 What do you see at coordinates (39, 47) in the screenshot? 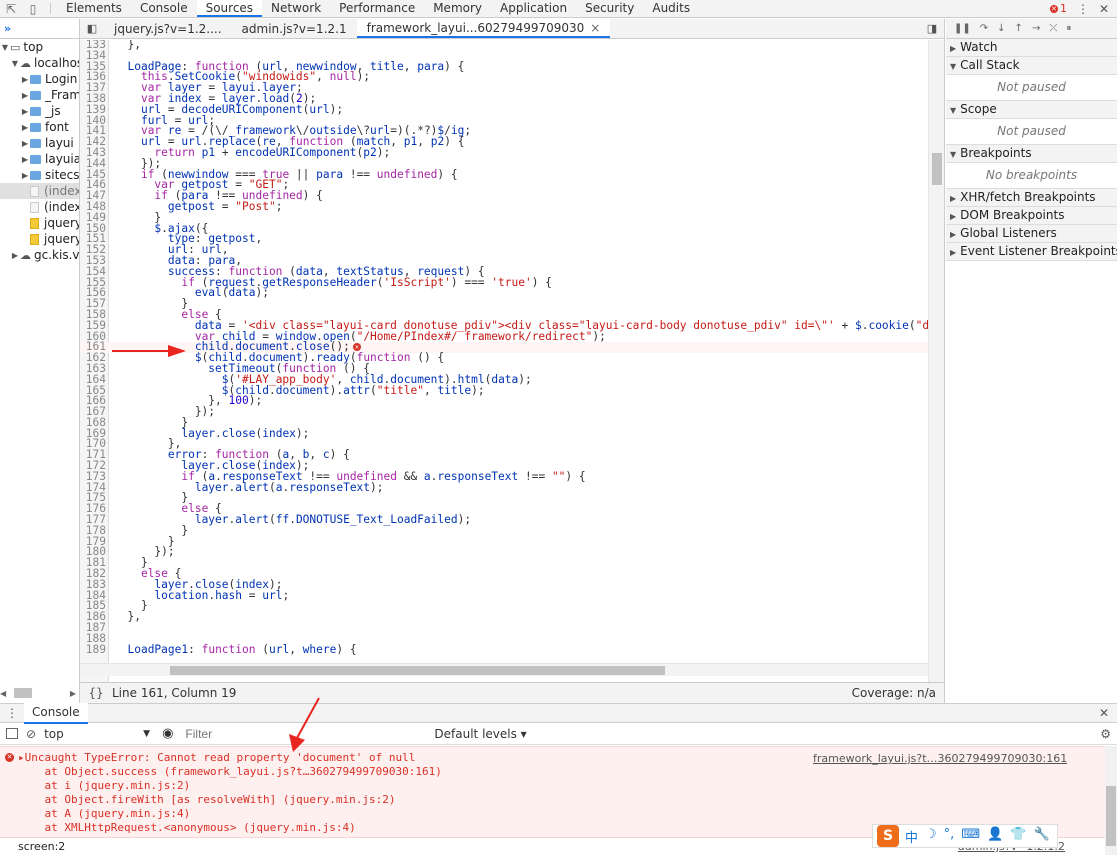
I see `tree-item: ▼ ▭ top` at bounding box center [39, 47].